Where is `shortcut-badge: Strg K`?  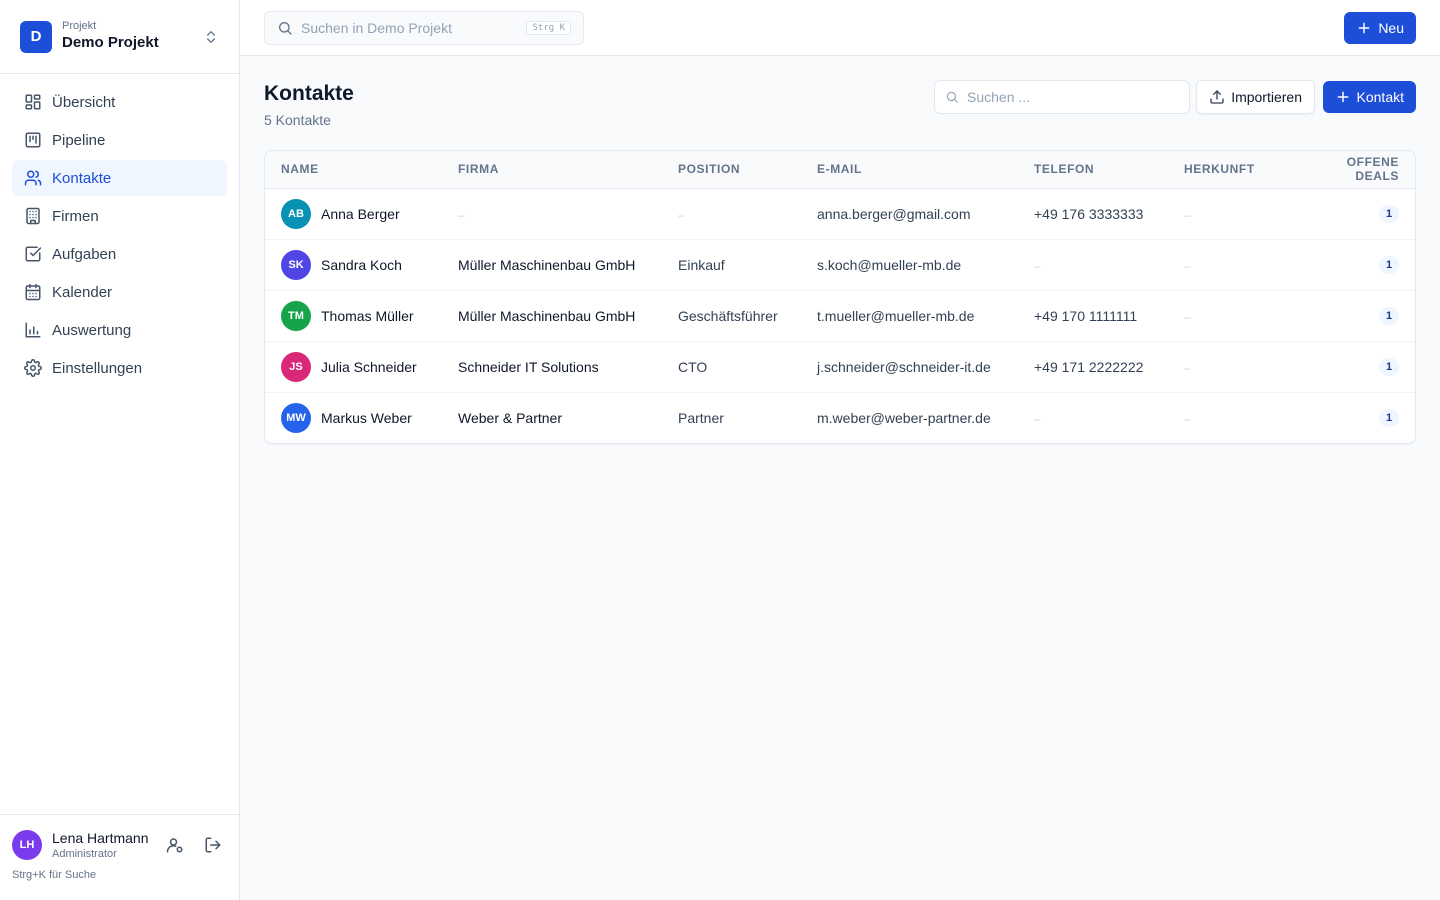 shortcut-badge: Strg K is located at coordinates (548, 28).